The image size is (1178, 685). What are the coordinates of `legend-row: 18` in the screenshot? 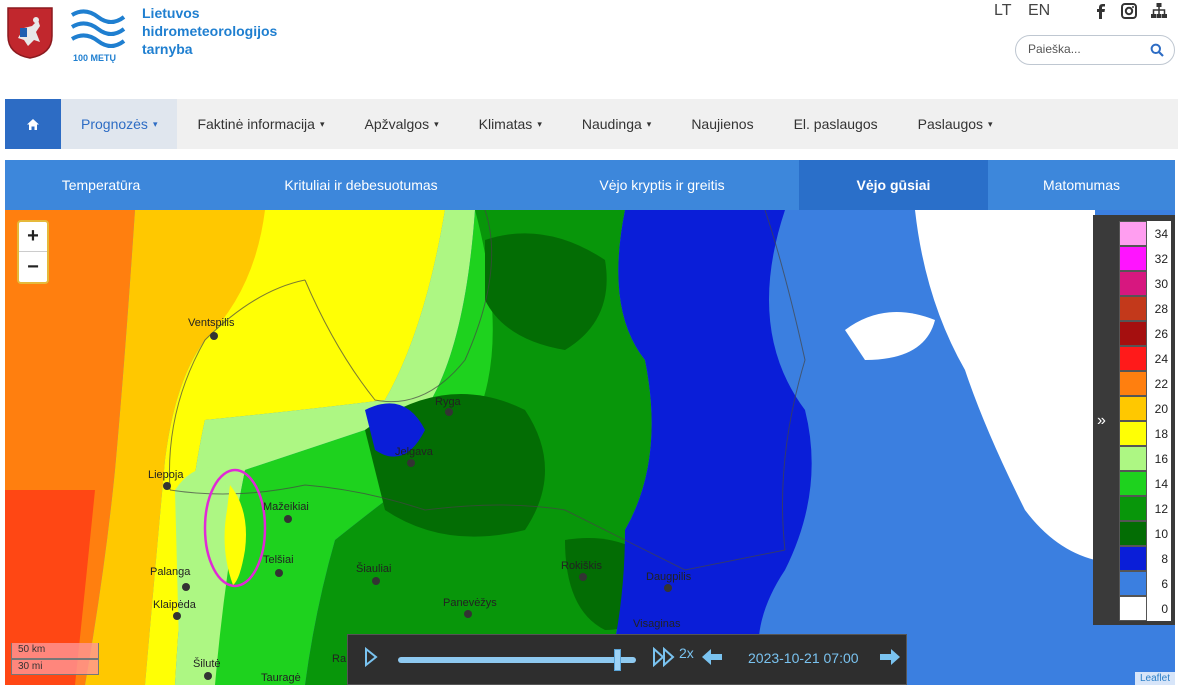 It's located at (1145, 433).